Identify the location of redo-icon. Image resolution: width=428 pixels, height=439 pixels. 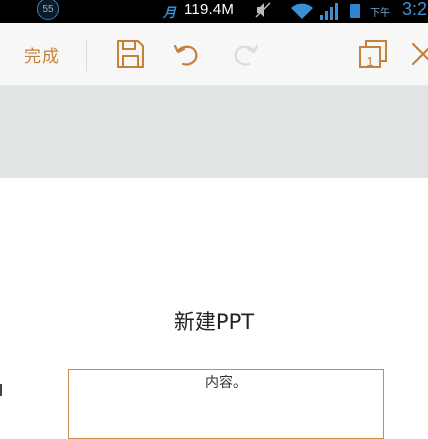
(245, 54).